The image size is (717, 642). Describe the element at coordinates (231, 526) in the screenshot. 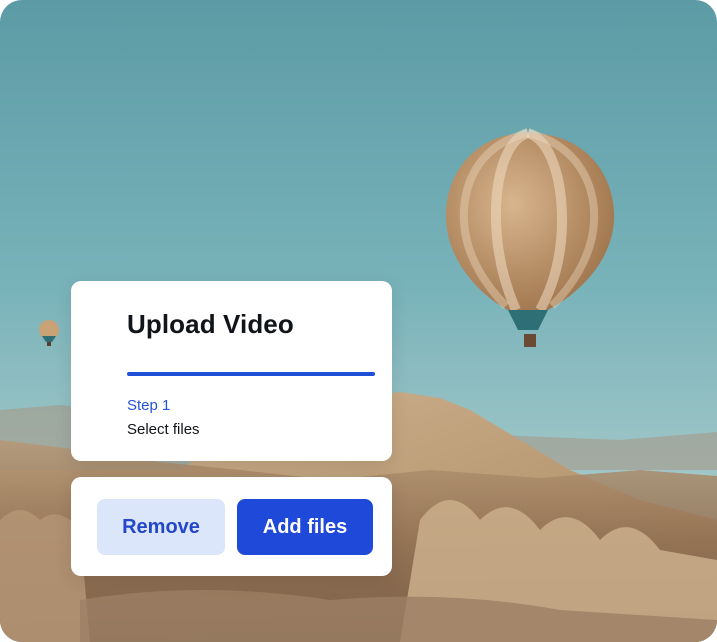

I see `actions-card: Remove Add files` at that location.